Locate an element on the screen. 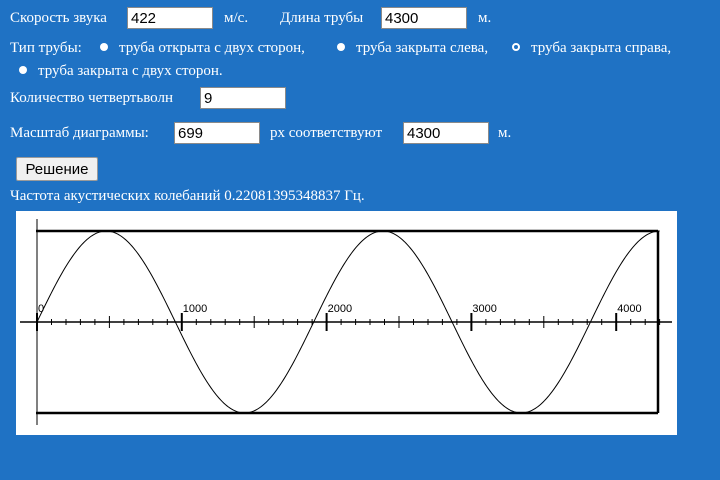 The height and width of the screenshot is (480, 720). scale-middle-text: px соответствуют is located at coordinates (326, 133).